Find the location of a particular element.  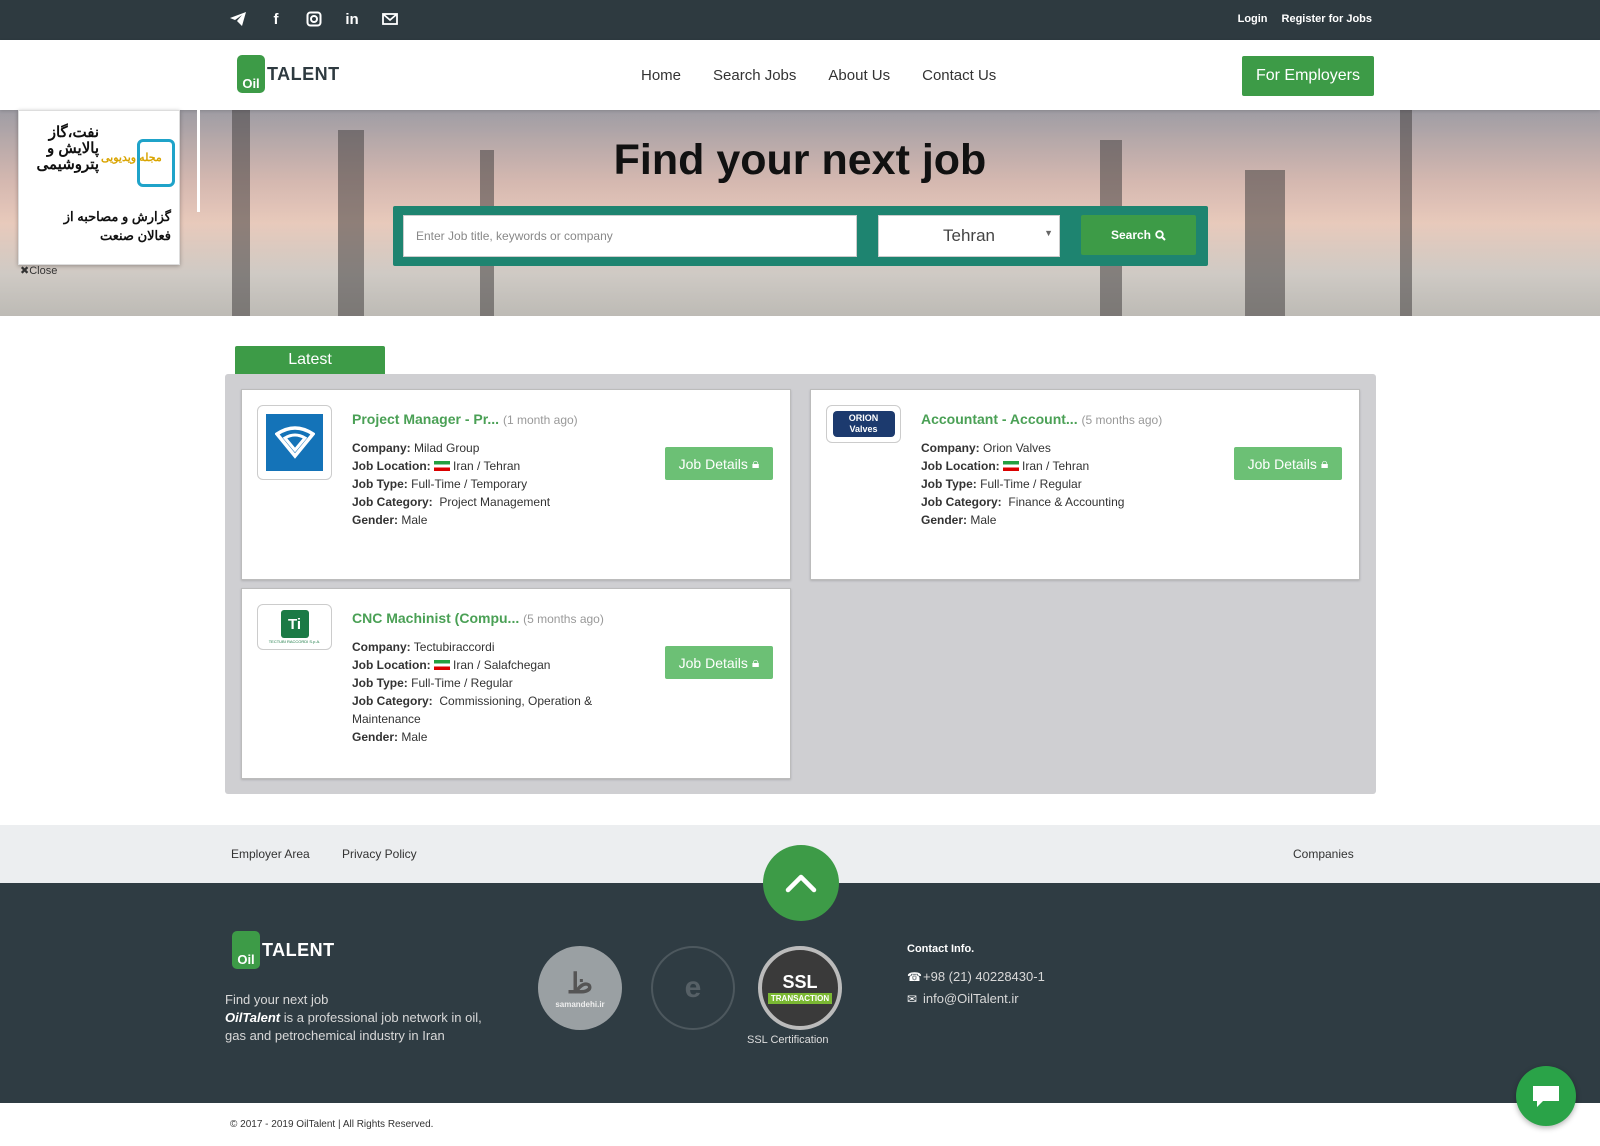

job-location: Iran / Salafchegan is located at coordinates (502, 665).